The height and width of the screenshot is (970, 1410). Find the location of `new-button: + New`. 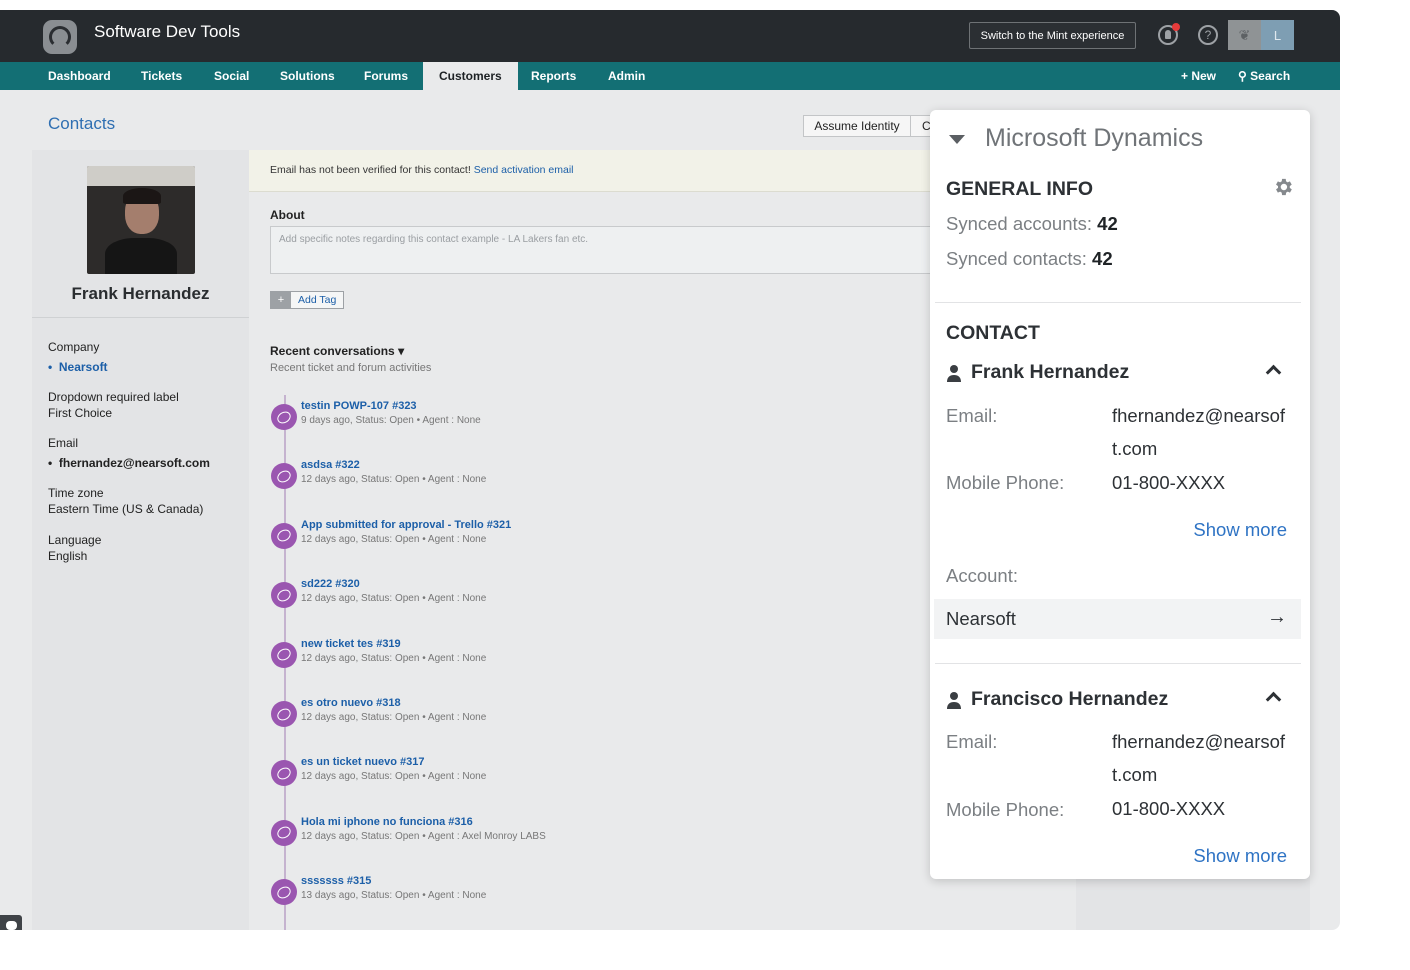

new-button: + New is located at coordinates (1198, 76).